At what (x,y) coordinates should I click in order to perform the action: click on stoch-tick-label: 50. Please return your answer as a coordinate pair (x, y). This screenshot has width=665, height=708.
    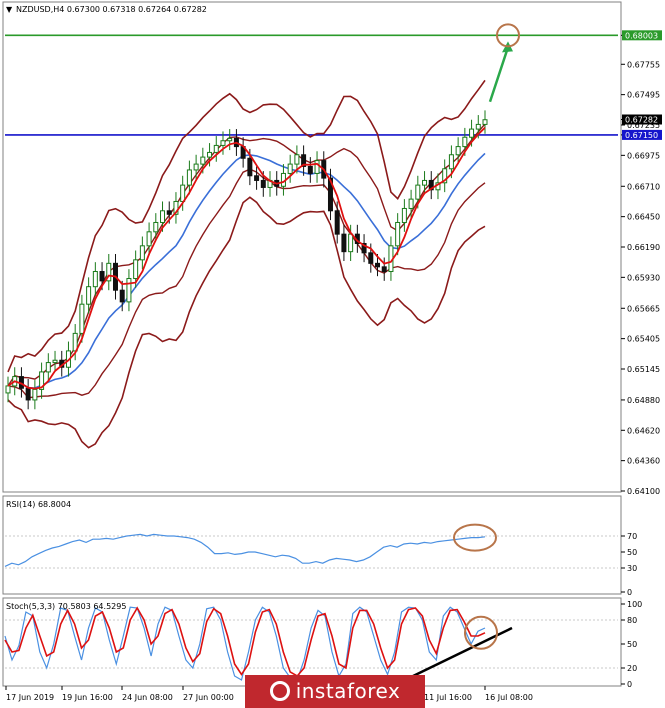
    Looking at the image, I should click on (632, 644).